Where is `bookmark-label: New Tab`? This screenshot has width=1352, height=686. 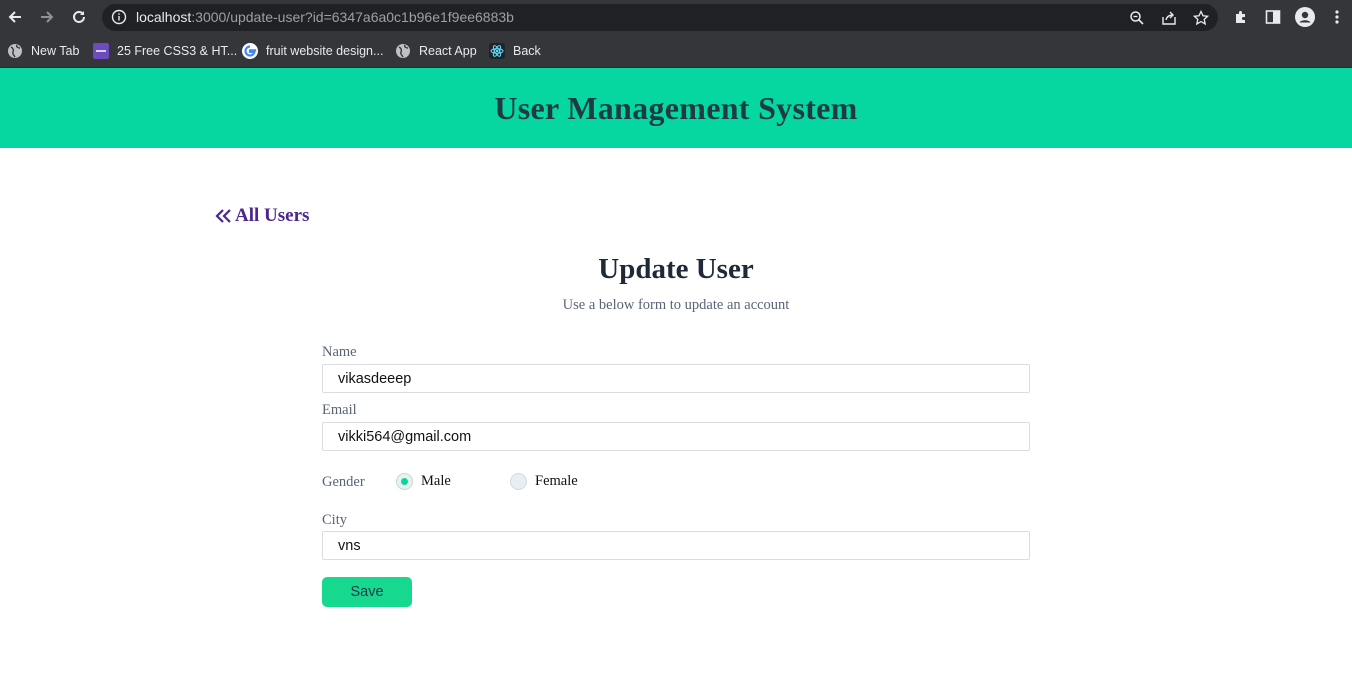
bookmark-label: New Tab is located at coordinates (55, 51).